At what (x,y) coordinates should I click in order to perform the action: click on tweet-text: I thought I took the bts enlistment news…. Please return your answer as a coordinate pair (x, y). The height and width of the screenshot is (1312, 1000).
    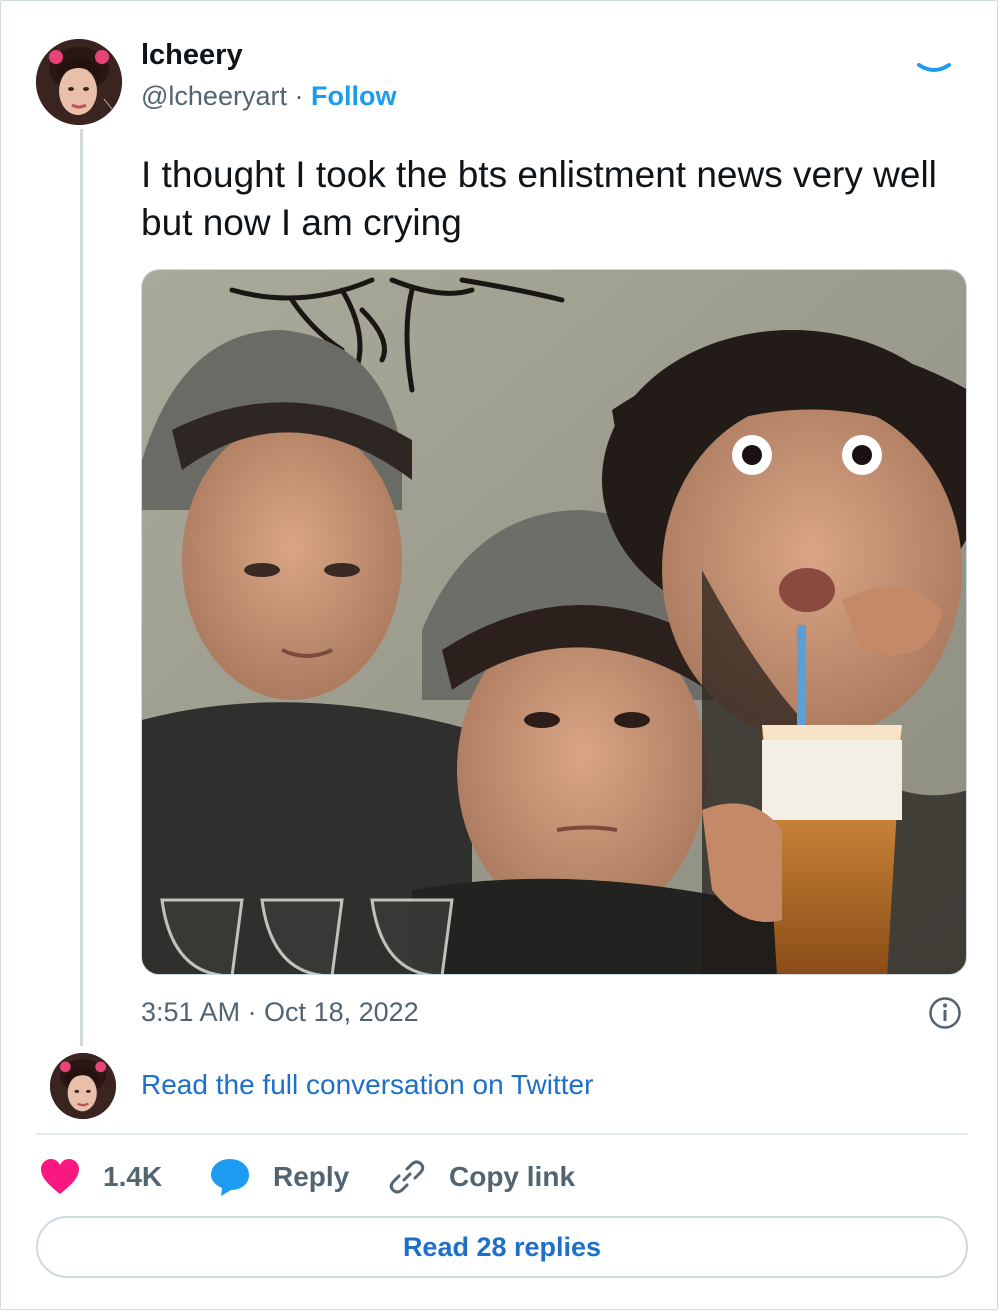
    Looking at the image, I should click on (539, 198).